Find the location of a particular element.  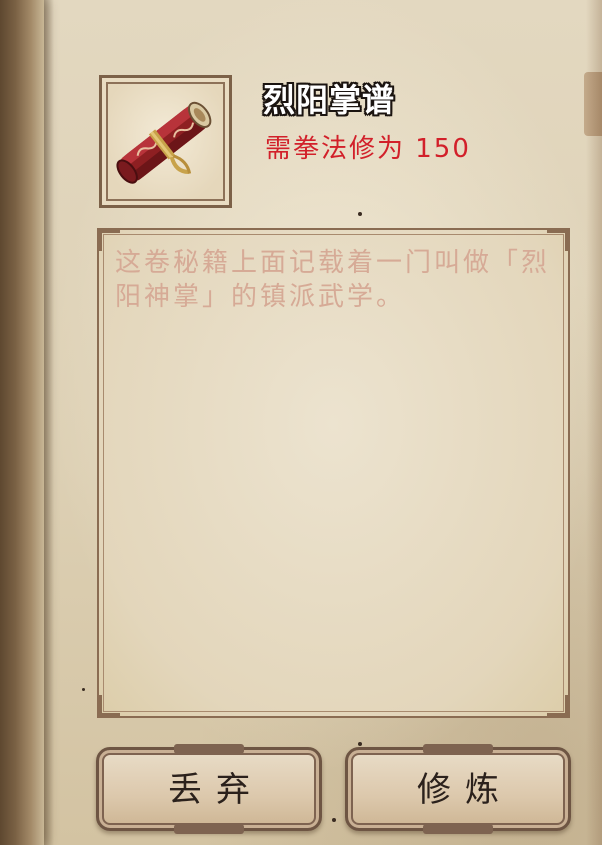

item-requirement: 需拳法修为 150 is located at coordinates (368, 149).